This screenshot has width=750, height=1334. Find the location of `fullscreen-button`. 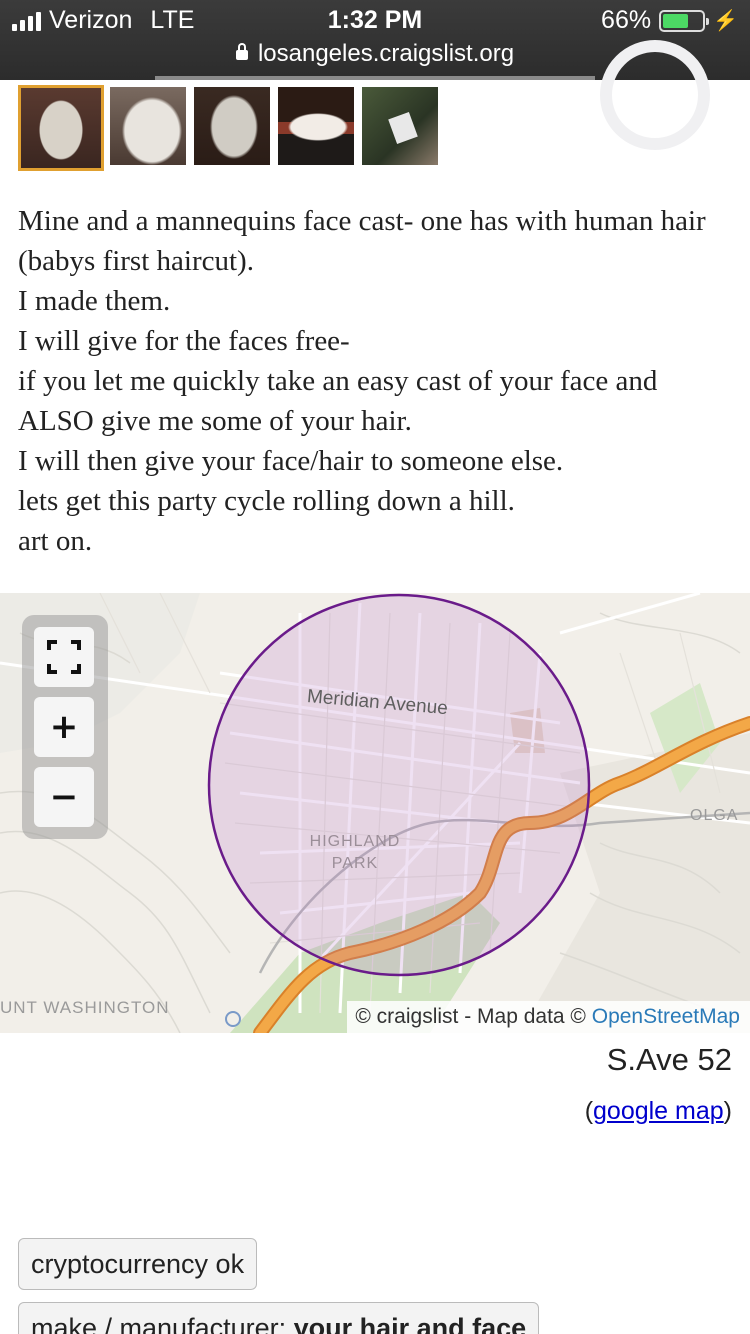

fullscreen-button is located at coordinates (64, 657).